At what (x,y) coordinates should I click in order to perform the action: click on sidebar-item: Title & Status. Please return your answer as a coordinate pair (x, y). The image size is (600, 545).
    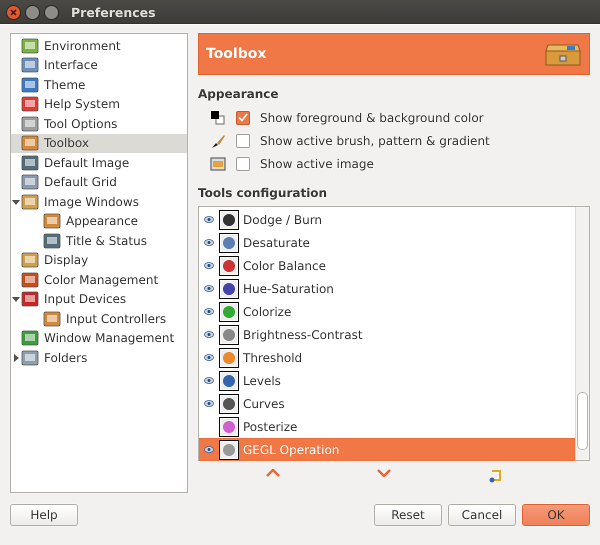
    Looking at the image, I should click on (99, 240).